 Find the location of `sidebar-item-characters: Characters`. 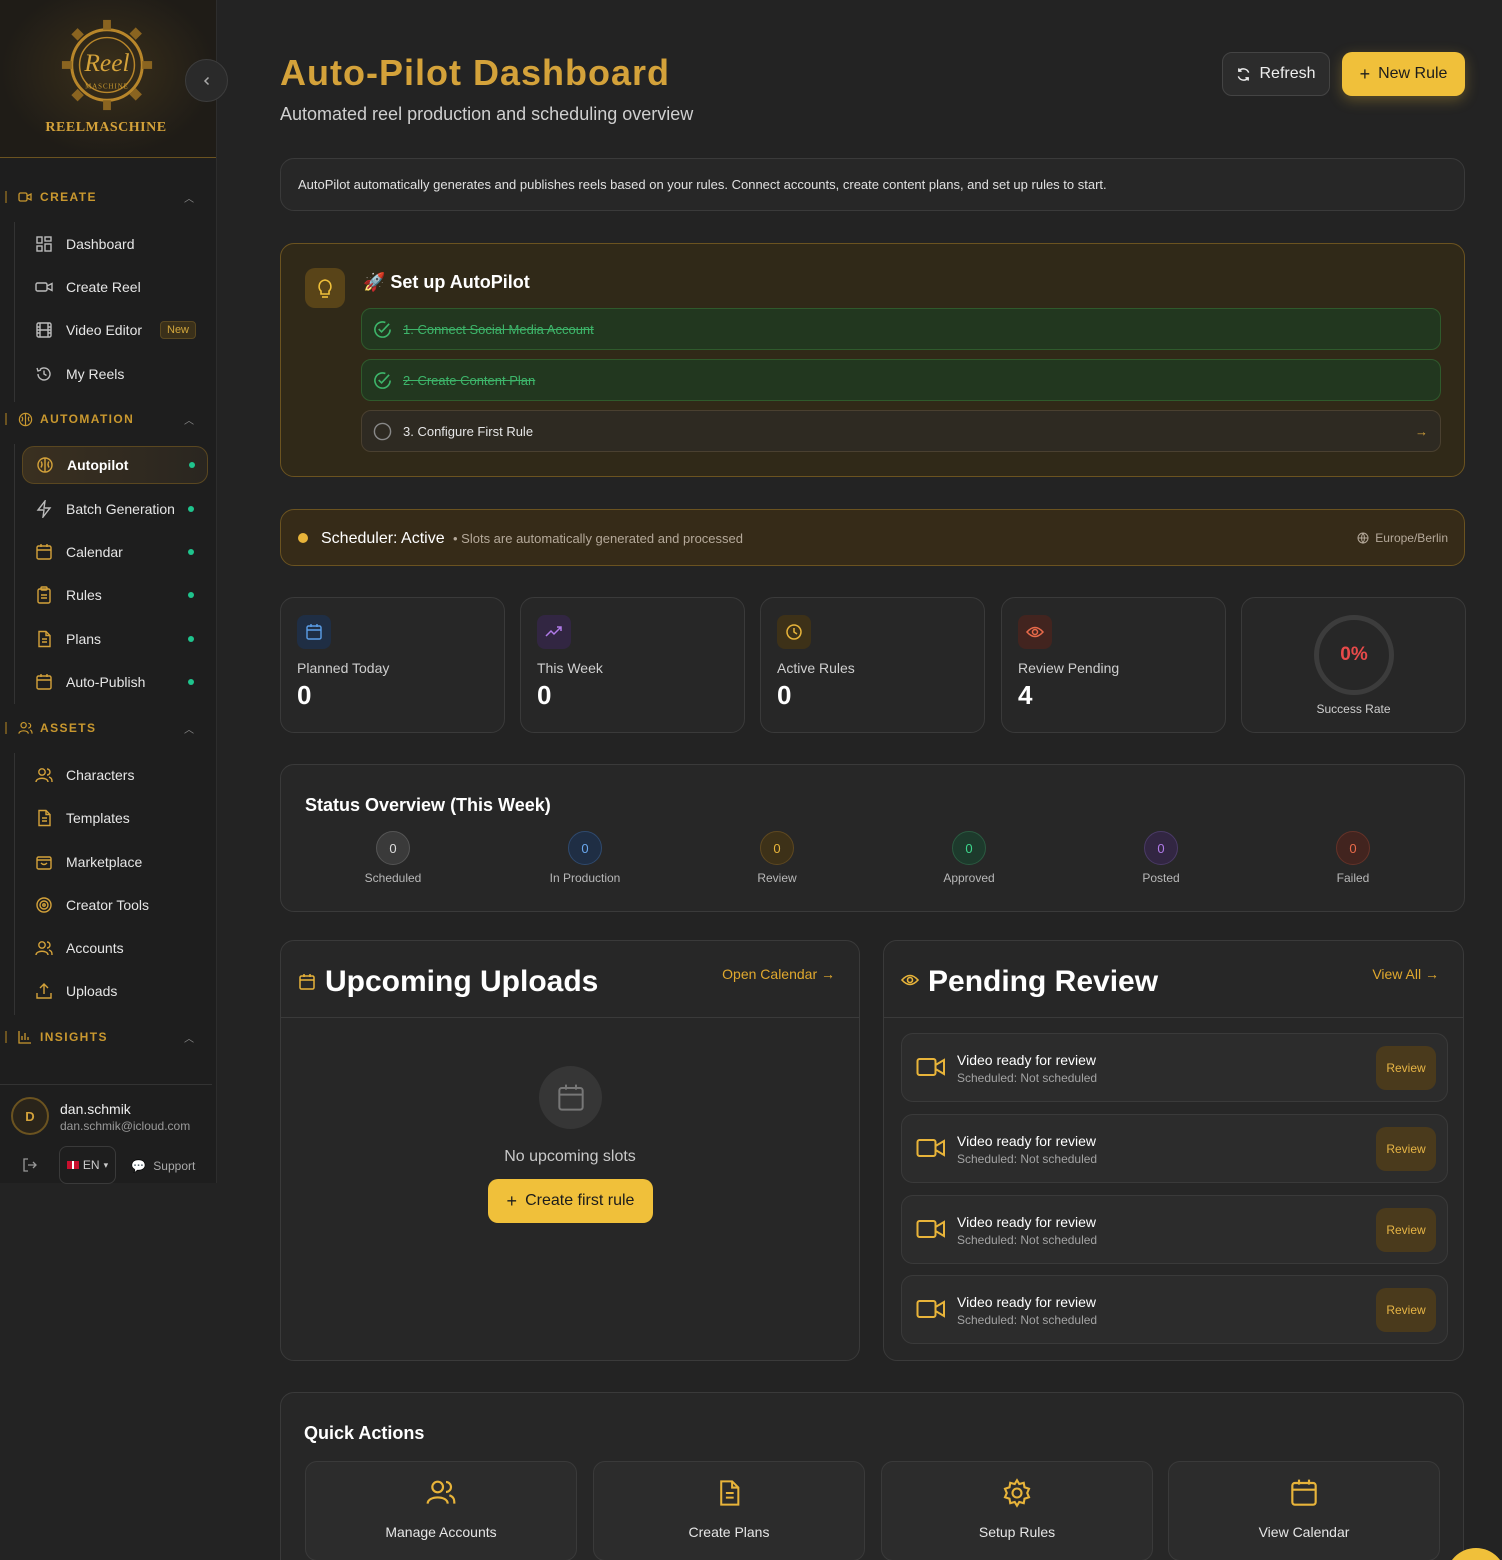

sidebar-item-characters: Characters is located at coordinates (115, 775).